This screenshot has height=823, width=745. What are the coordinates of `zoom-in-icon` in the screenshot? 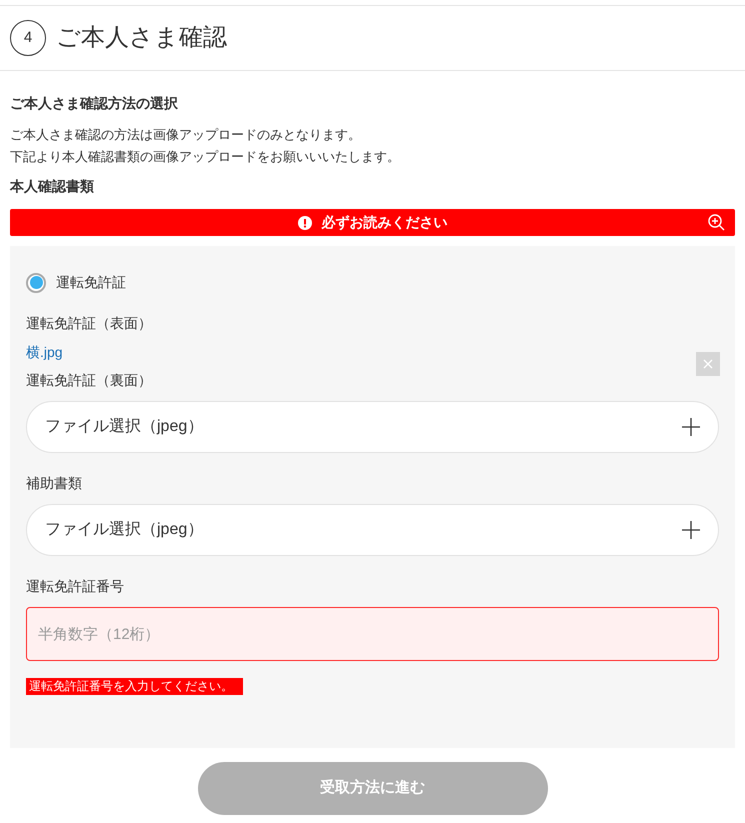 It's located at (716, 222).